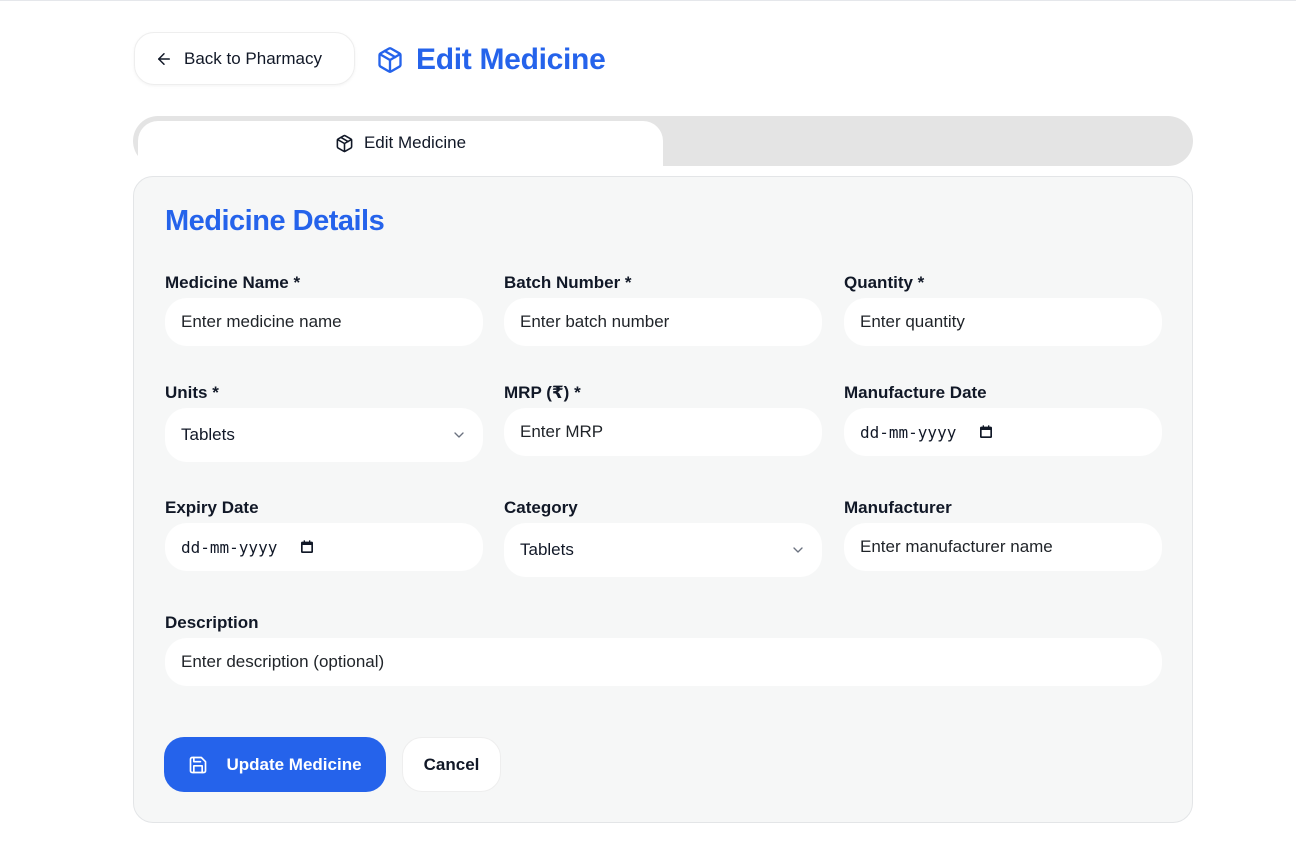 This screenshot has height=857, width=1296. I want to click on page-title: Edit Medicine, so click(511, 59).